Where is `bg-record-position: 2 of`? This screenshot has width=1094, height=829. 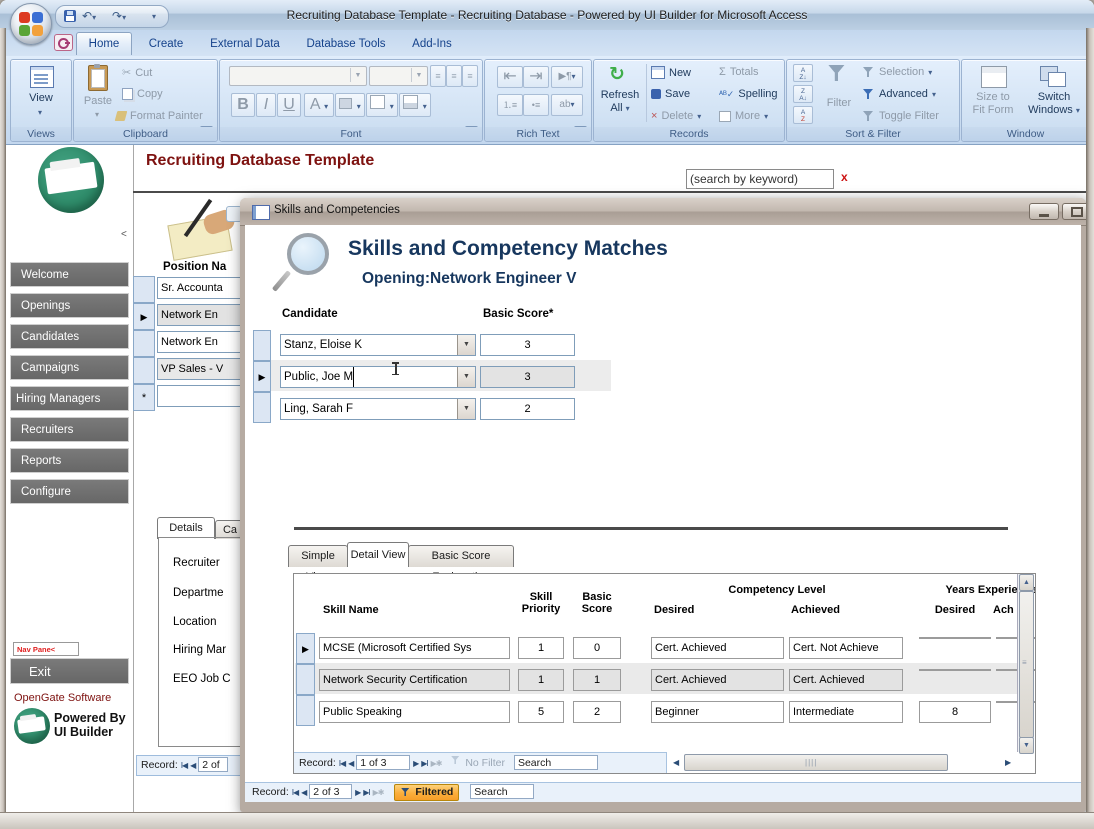 bg-record-position: 2 of is located at coordinates (213, 764).